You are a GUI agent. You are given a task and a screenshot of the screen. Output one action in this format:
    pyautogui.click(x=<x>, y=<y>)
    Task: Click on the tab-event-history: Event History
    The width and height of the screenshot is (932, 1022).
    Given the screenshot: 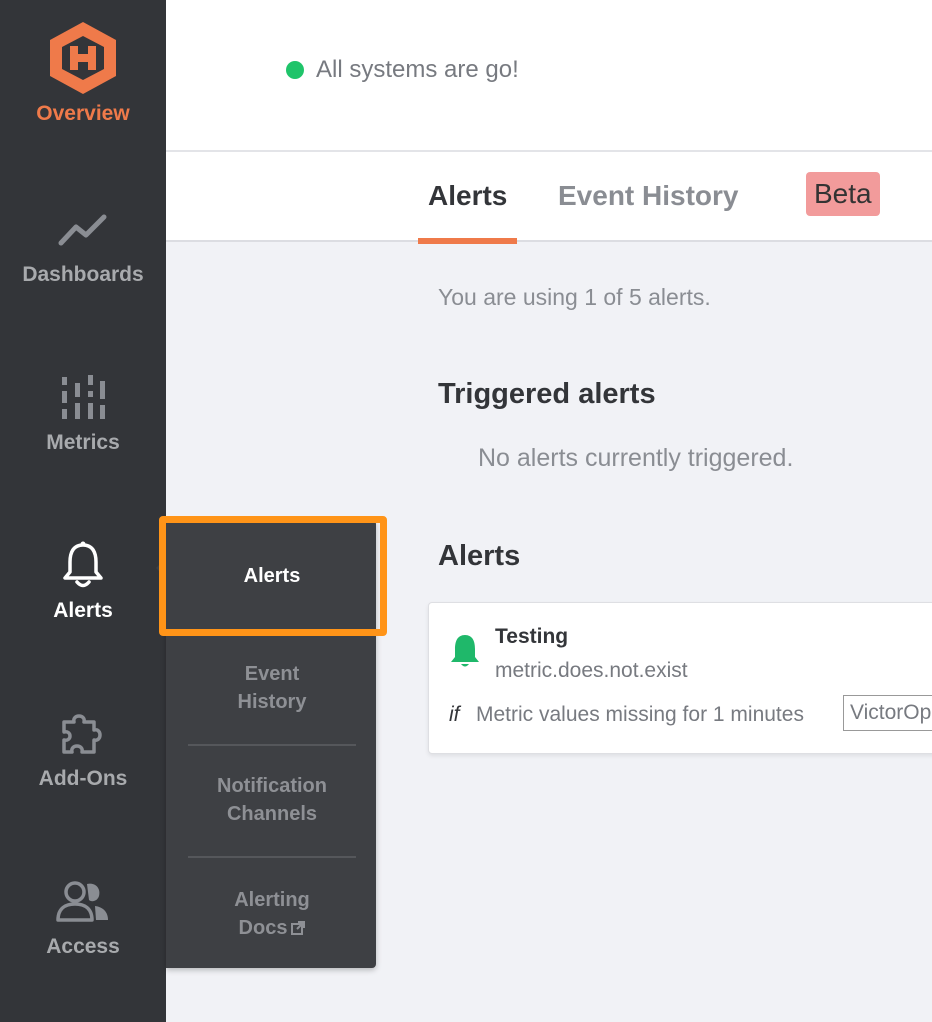 What is the action you would take?
    pyautogui.click(x=648, y=196)
    